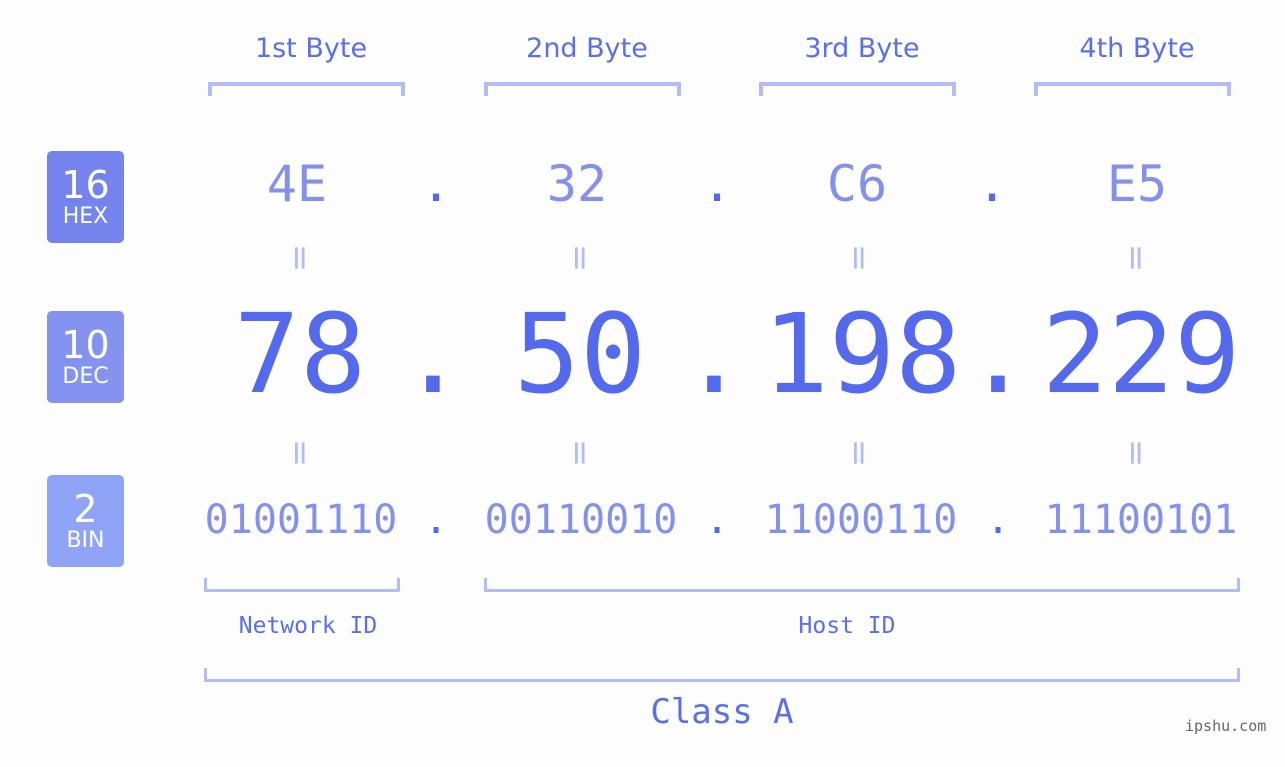  I want to click on dec-badge-label: DEC, so click(85, 376).